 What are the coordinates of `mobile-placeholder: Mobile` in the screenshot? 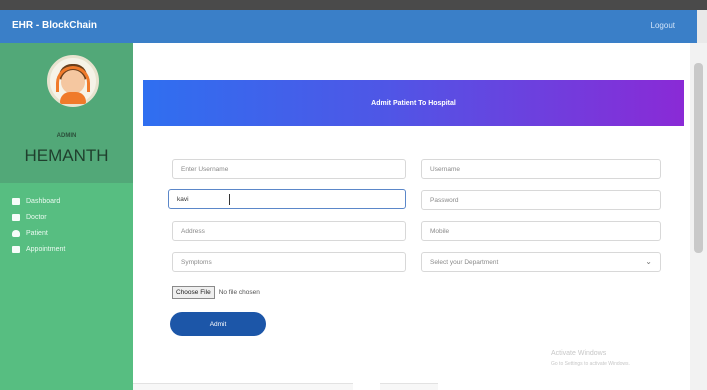 It's located at (440, 231).